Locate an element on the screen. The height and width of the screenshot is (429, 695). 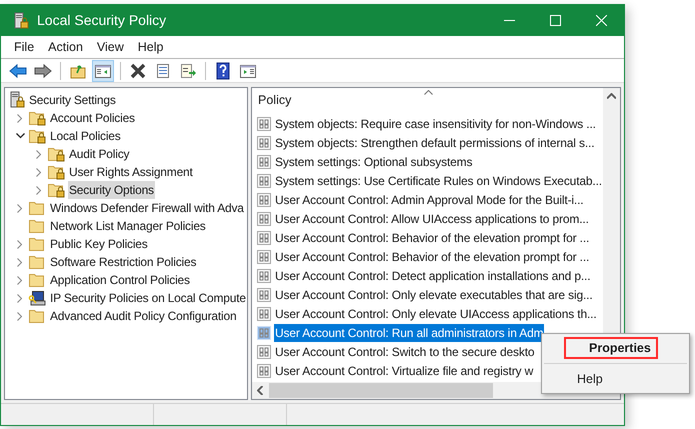
tree-item: IP Security Policies on Local Compute is located at coordinates (148, 298).